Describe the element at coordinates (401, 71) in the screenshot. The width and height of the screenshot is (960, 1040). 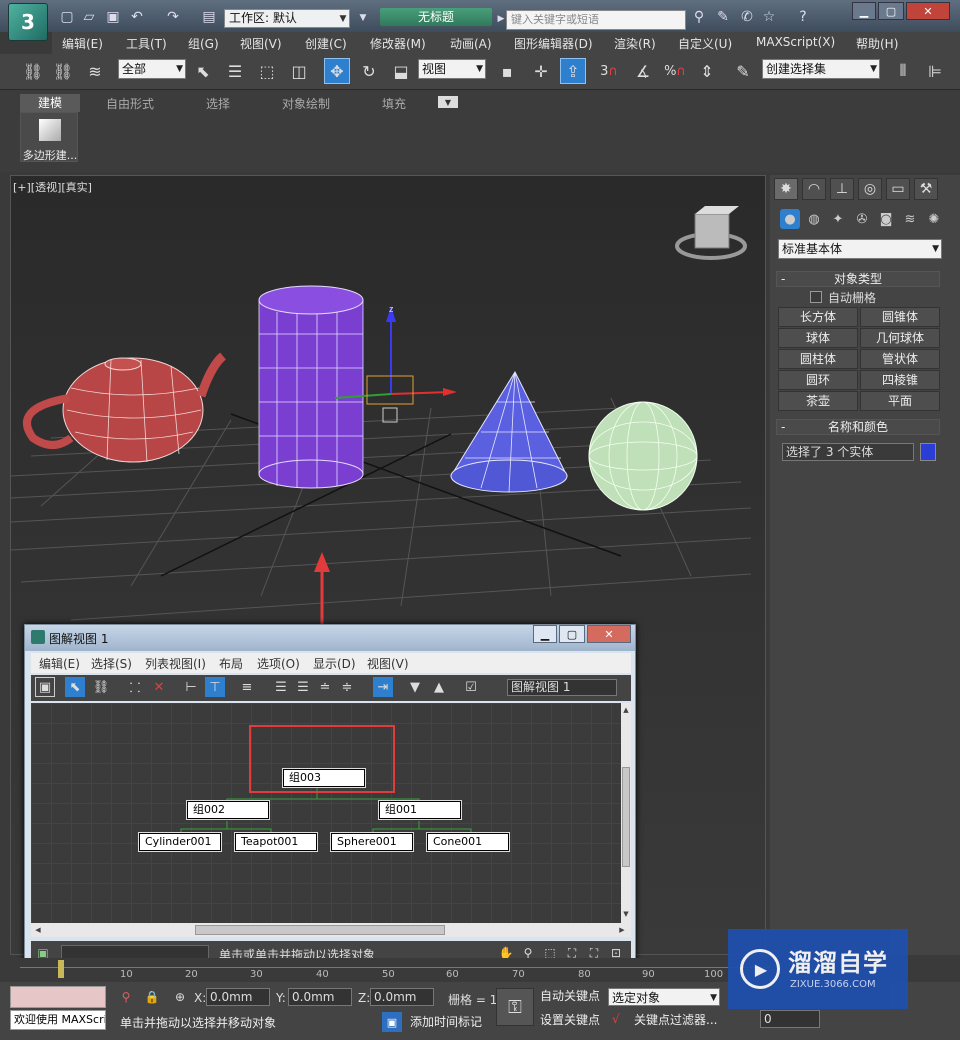
I see `select-and-scale-icon: ⬓` at that location.